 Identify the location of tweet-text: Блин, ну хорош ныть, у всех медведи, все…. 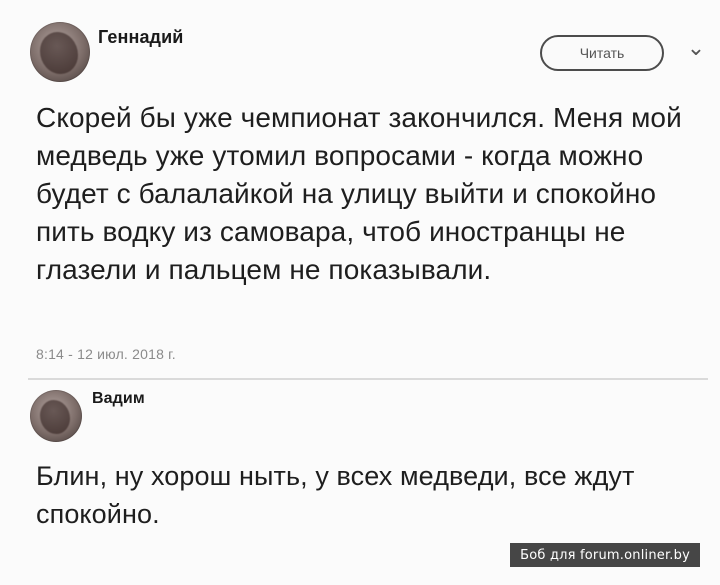
(335, 495).